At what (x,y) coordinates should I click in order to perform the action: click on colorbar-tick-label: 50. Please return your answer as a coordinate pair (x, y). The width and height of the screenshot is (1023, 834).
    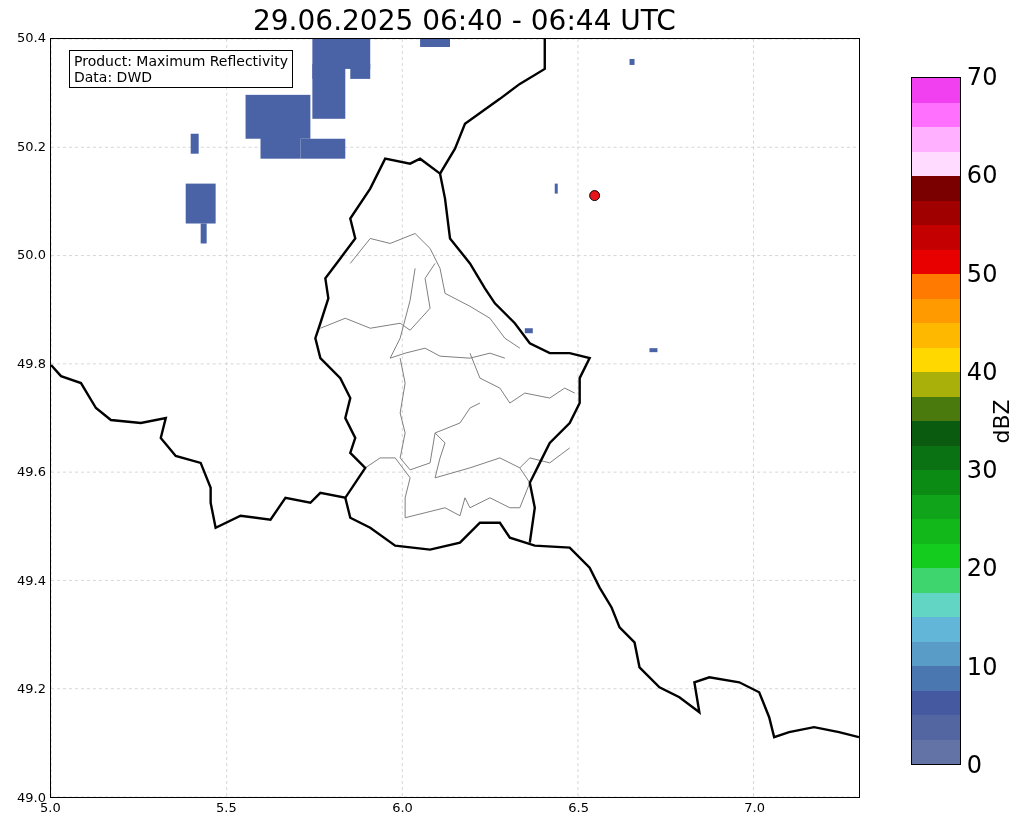
    Looking at the image, I should click on (982, 273).